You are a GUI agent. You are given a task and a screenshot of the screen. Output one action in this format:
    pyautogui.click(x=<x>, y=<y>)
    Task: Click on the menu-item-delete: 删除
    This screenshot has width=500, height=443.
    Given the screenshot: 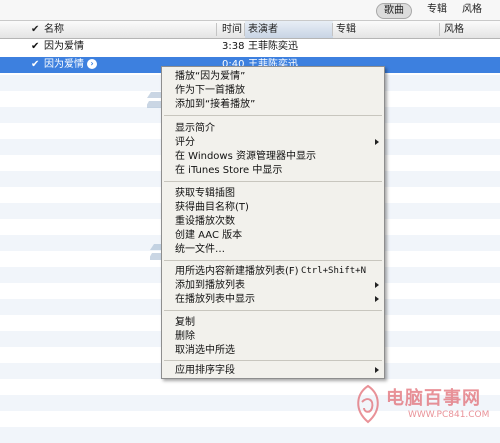 What is the action you would take?
    pyautogui.click(x=273, y=336)
    